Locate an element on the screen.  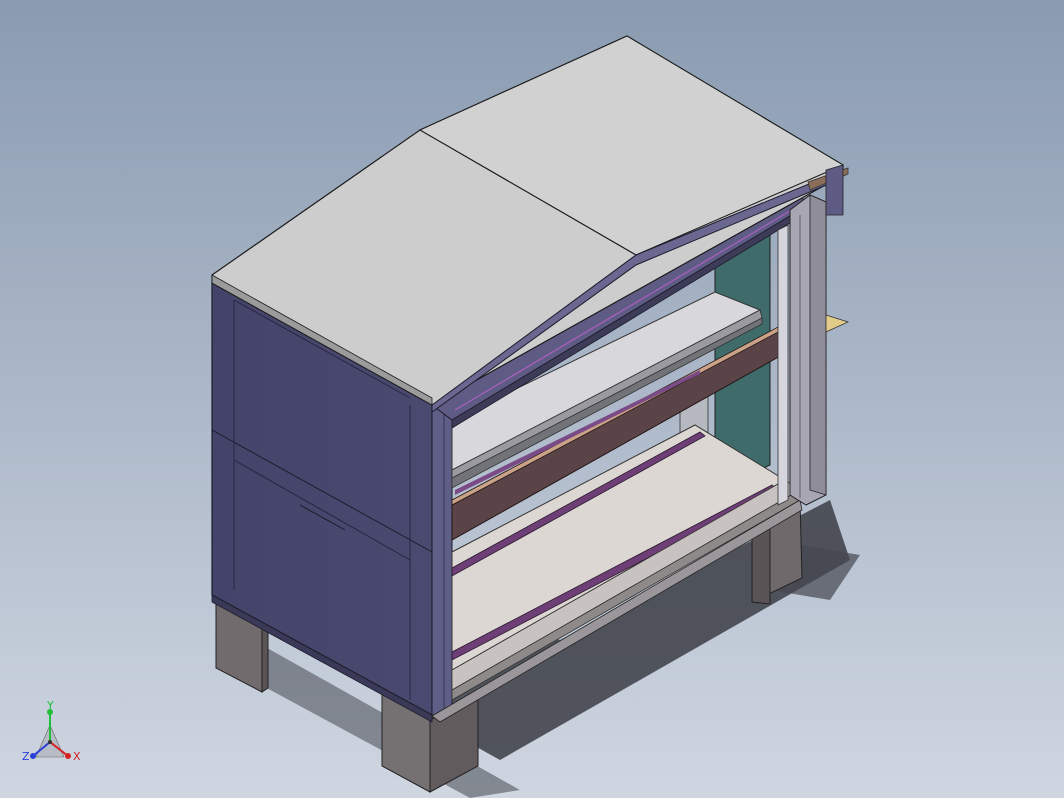
triad-z-label: Z is located at coordinates (26, 756).